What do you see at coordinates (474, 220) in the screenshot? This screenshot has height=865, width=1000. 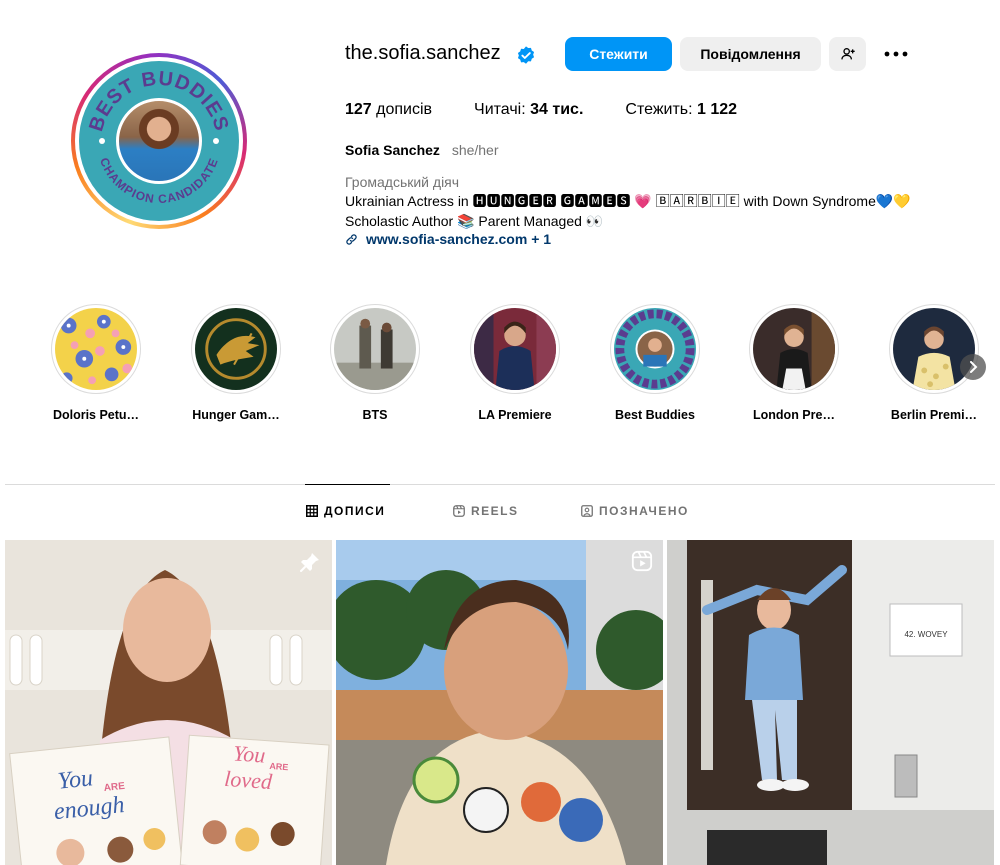 I see `bio-line-2: Scholastic Author 📚 Parent Managed 👀` at bounding box center [474, 220].